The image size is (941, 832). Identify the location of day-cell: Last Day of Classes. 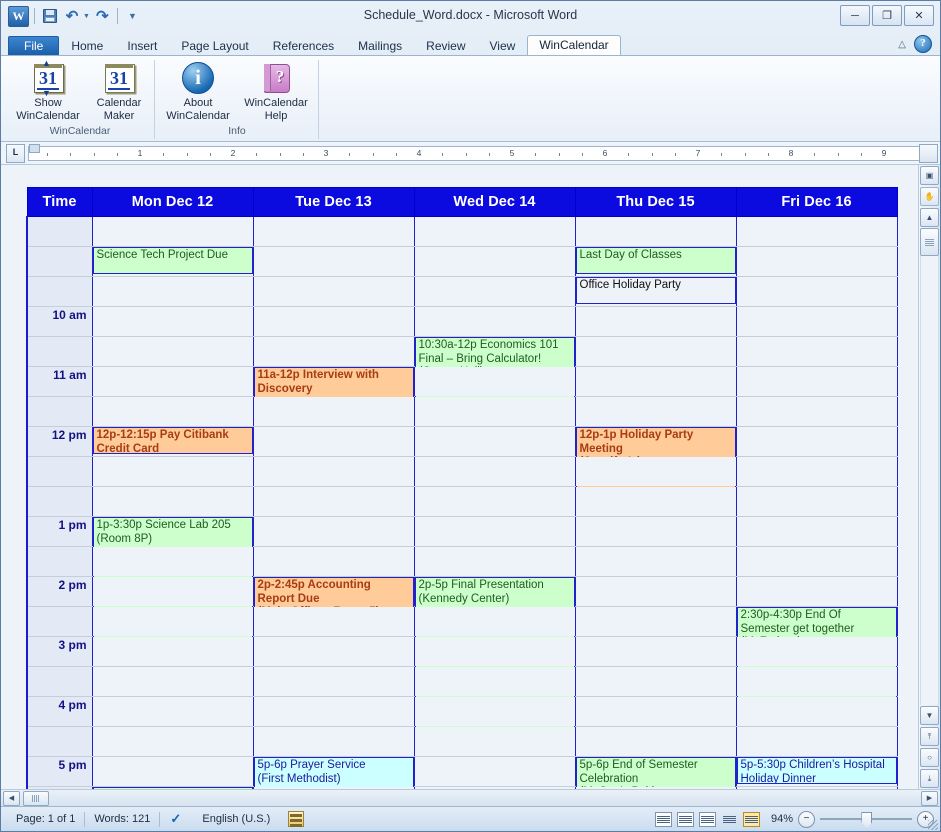
(655, 261).